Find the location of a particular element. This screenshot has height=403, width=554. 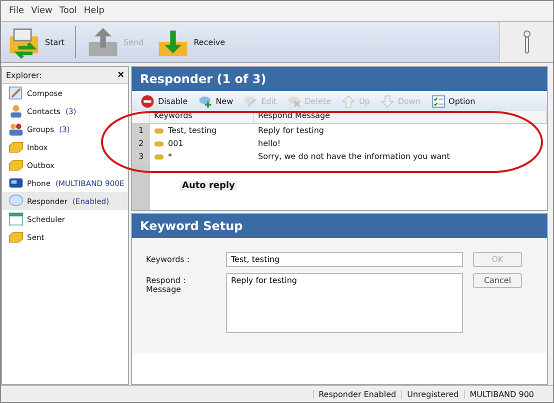

annotation-label: Auto reply is located at coordinates (208, 186).